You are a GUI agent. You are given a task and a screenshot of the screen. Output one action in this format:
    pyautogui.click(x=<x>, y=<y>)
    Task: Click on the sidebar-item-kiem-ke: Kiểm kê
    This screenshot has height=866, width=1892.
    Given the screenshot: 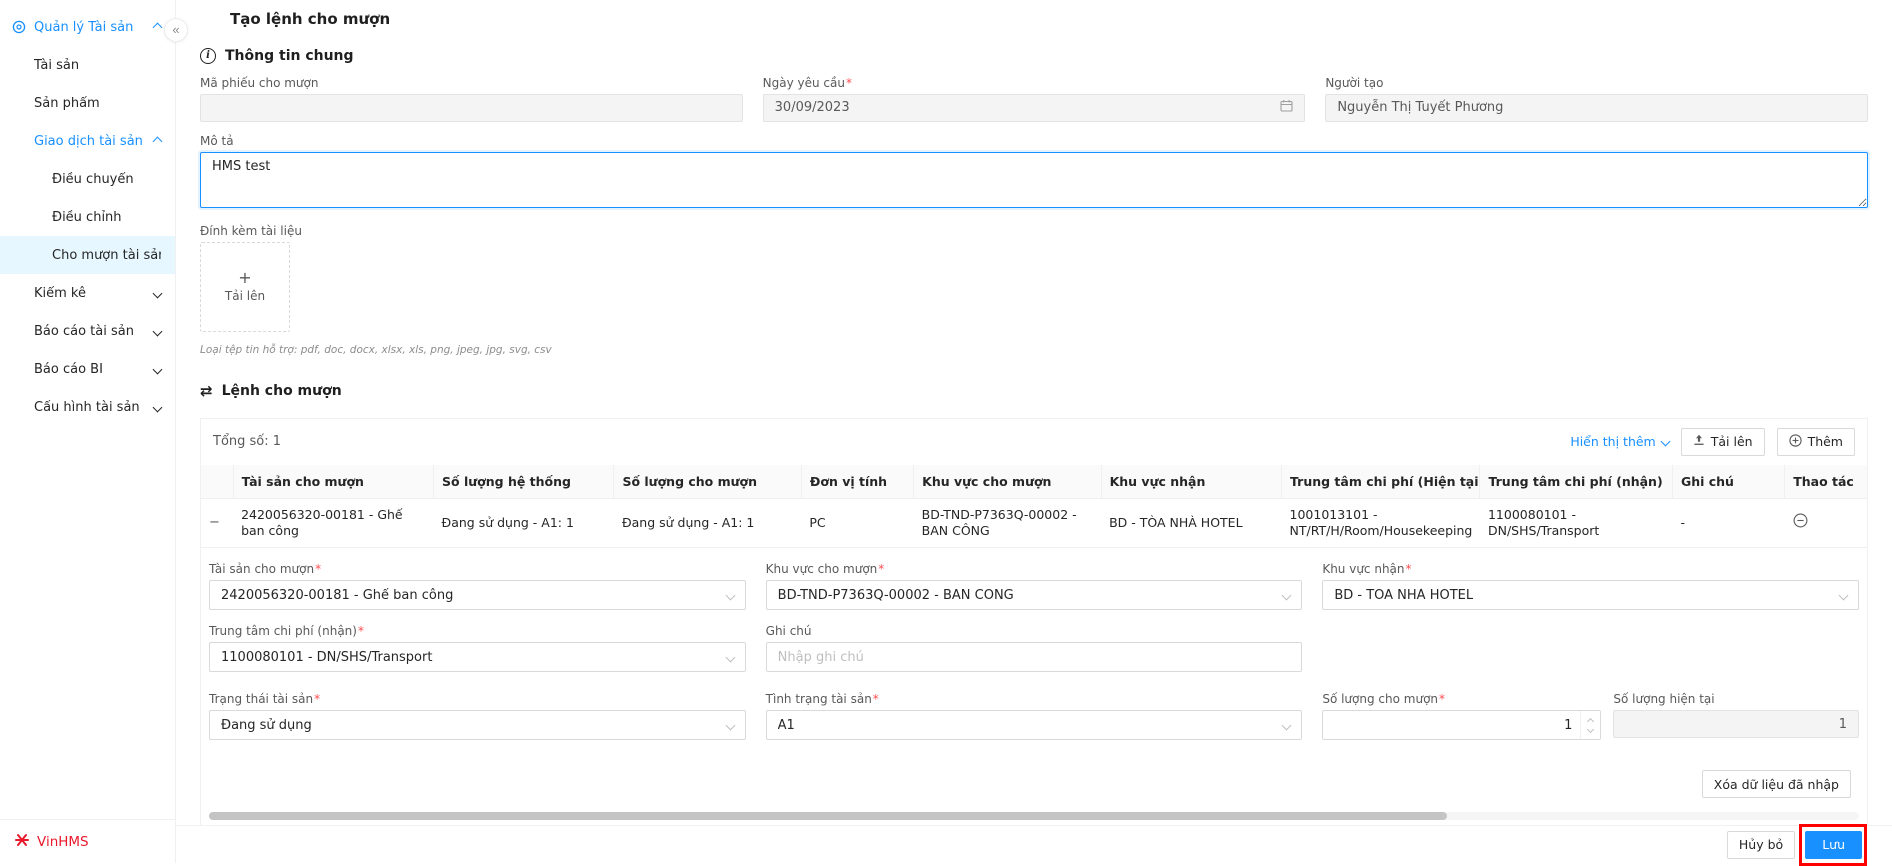 What is the action you would take?
    pyautogui.click(x=87, y=293)
    